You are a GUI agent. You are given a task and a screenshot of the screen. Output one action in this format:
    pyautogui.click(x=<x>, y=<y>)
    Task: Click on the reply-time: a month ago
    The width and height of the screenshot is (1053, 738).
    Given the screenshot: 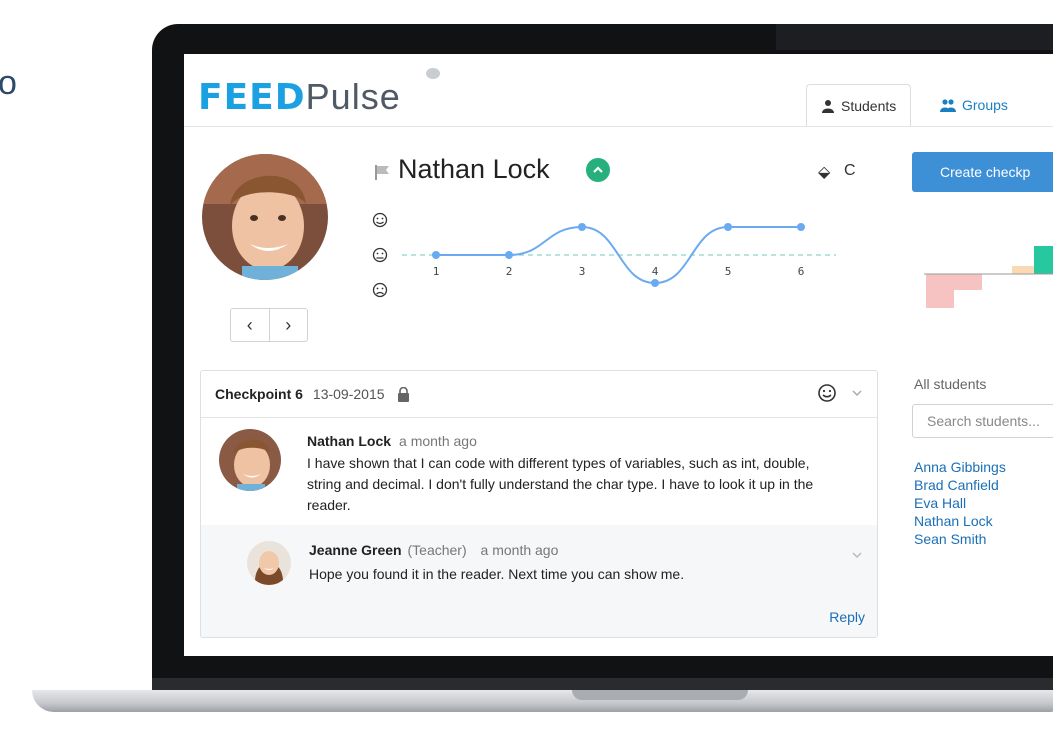 What is the action you would take?
    pyautogui.click(x=519, y=550)
    